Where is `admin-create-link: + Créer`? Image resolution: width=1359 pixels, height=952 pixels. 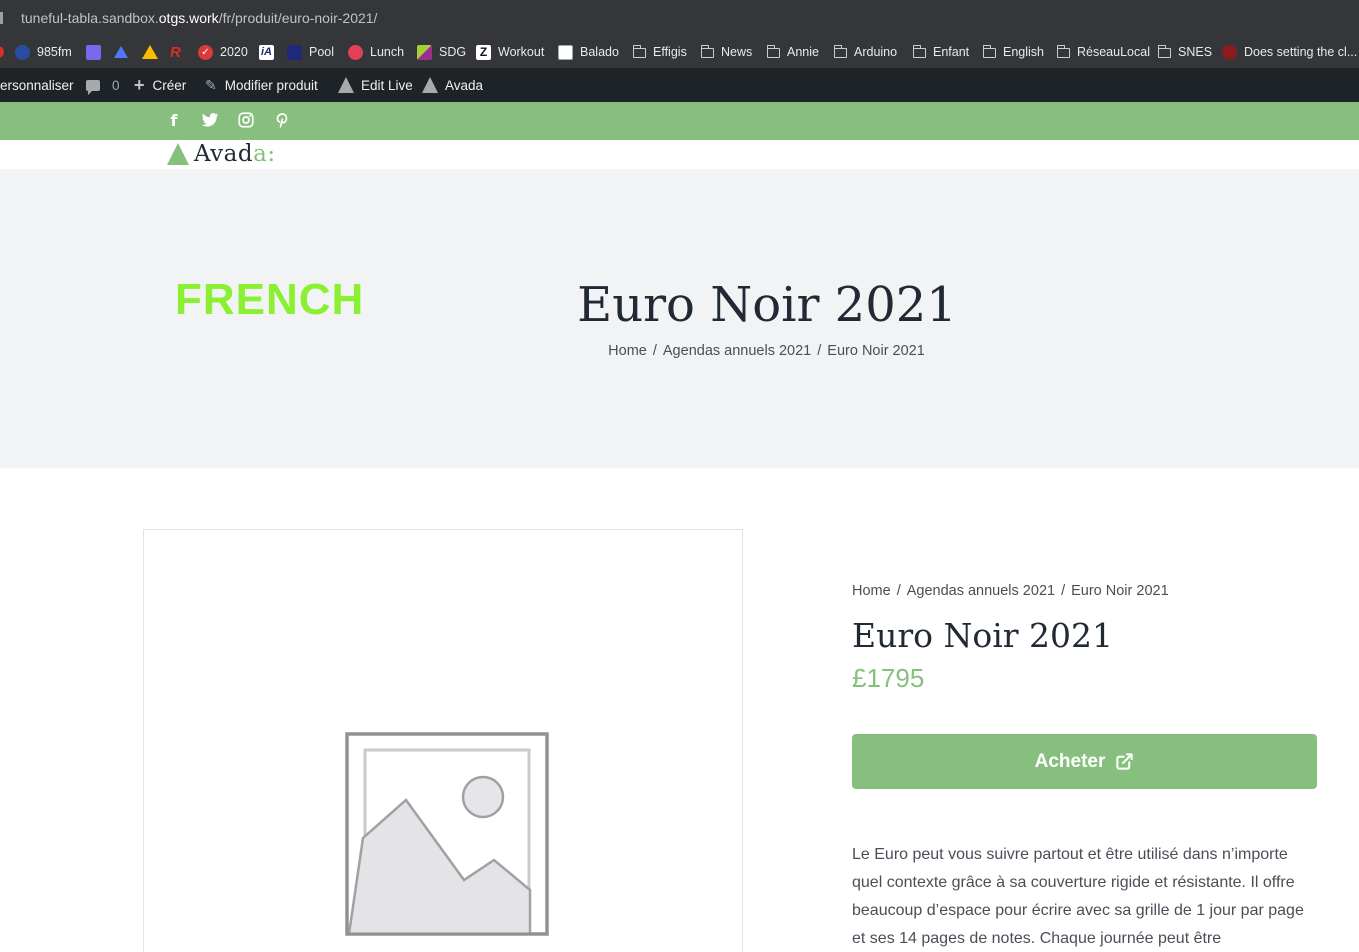
admin-create-link: + Créer is located at coordinates (160, 85).